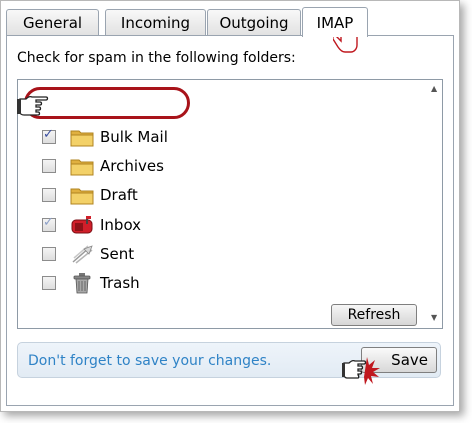 The width and height of the screenshot is (472, 423). Describe the element at coordinates (49, 195) in the screenshot. I see `draft-checkbox` at that location.